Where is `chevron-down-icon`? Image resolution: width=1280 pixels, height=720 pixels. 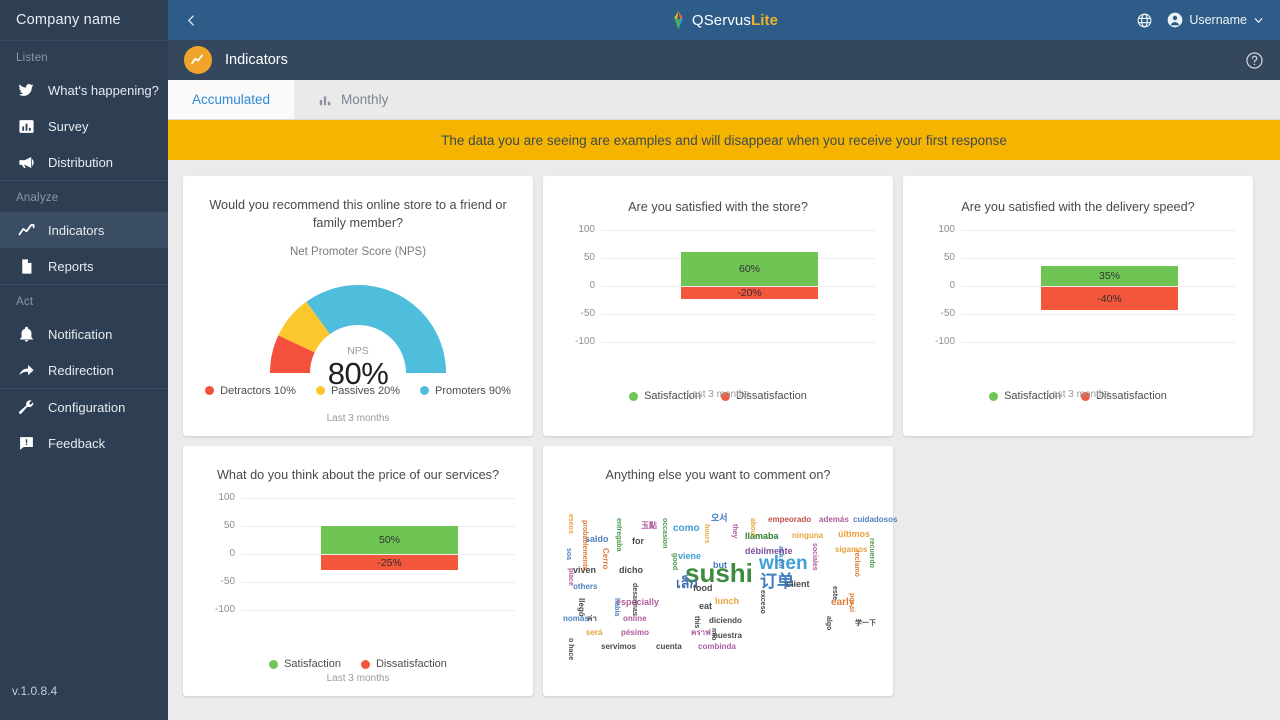 chevron-down-icon is located at coordinates (1258, 20).